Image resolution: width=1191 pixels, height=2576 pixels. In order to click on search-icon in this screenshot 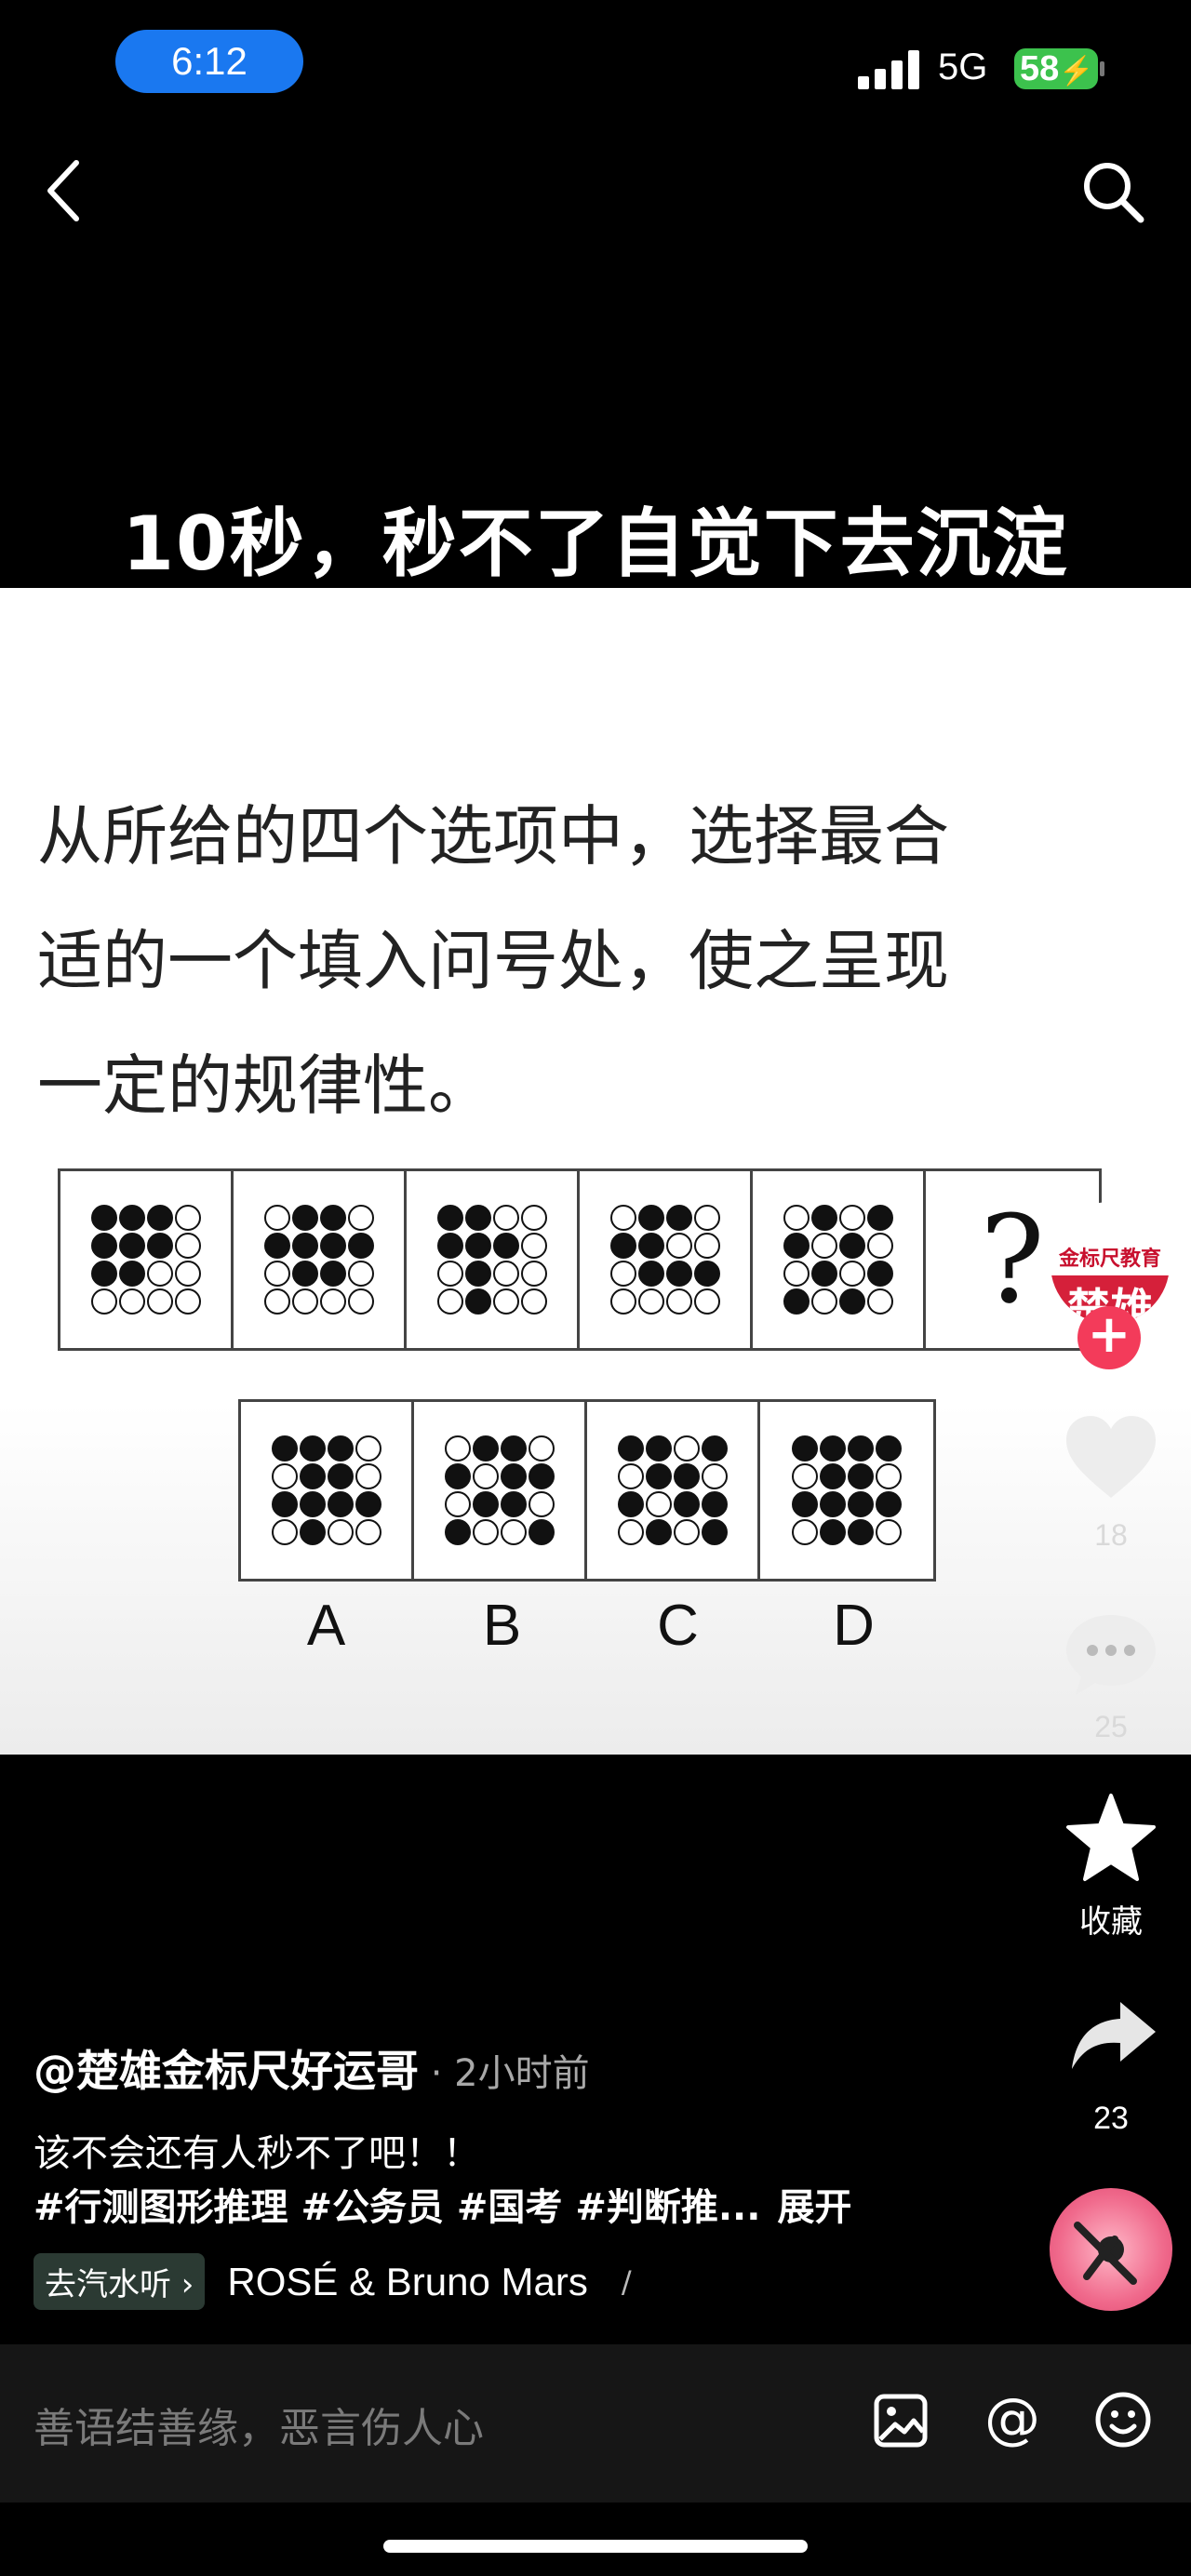, I will do `click(1112, 191)`.